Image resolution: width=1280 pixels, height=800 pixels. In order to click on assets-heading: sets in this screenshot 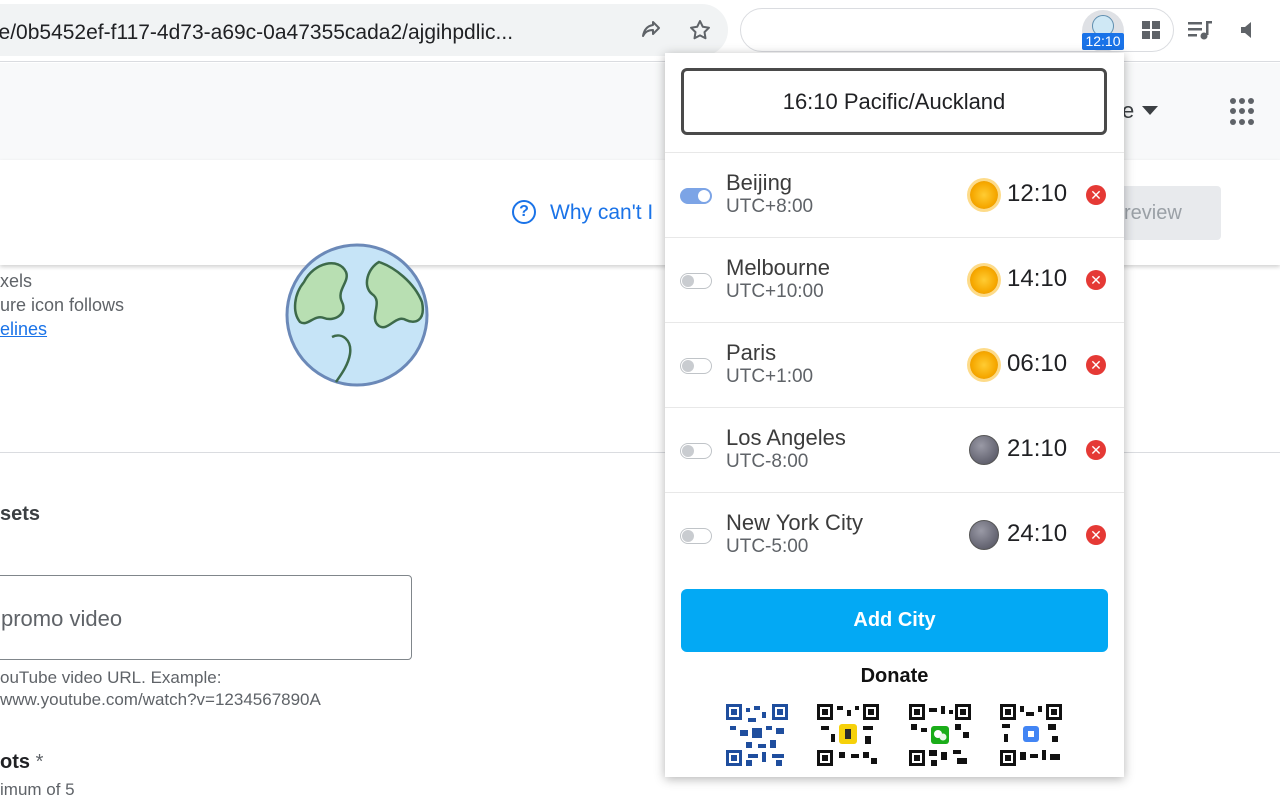, I will do `click(20, 514)`.